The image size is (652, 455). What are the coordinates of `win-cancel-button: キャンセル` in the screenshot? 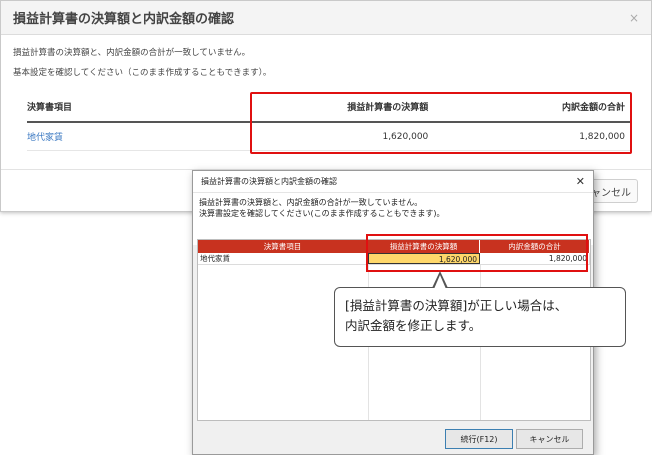 It's located at (549, 439).